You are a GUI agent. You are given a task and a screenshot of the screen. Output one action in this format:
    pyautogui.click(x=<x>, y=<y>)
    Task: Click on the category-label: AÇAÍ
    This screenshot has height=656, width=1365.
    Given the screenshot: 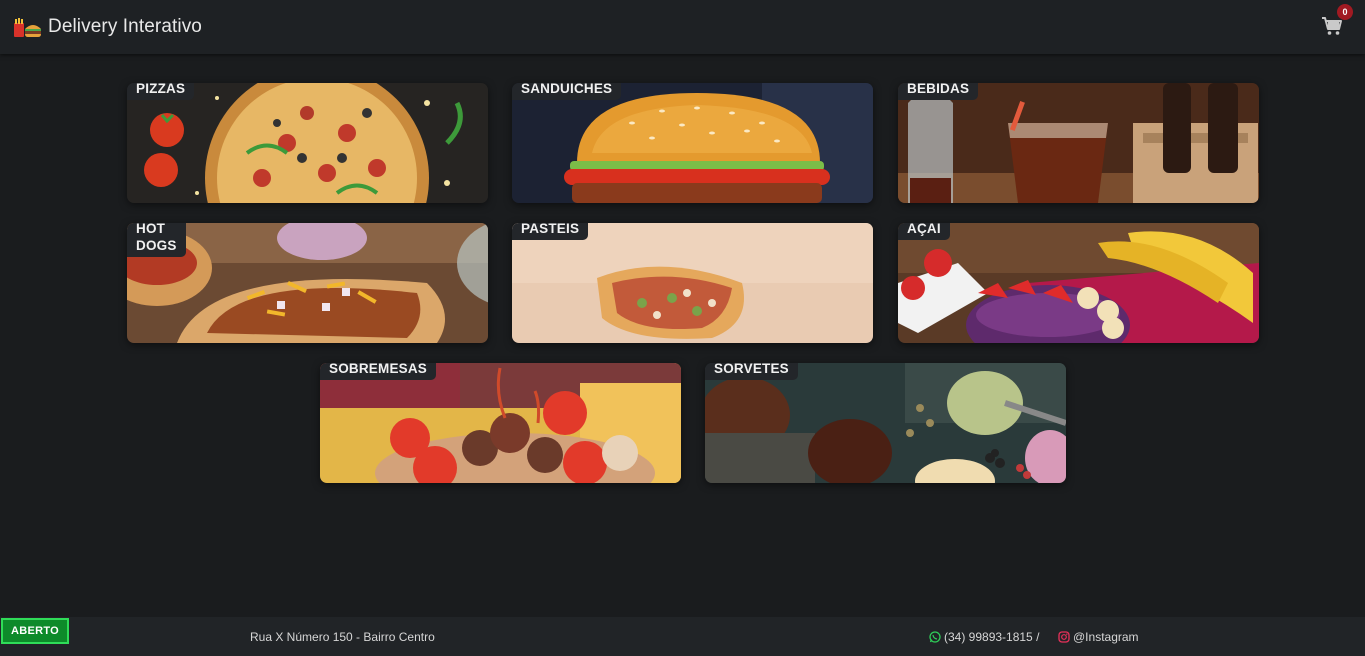 What is the action you would take?
    pyautogui.click(x=924, y=231)
    